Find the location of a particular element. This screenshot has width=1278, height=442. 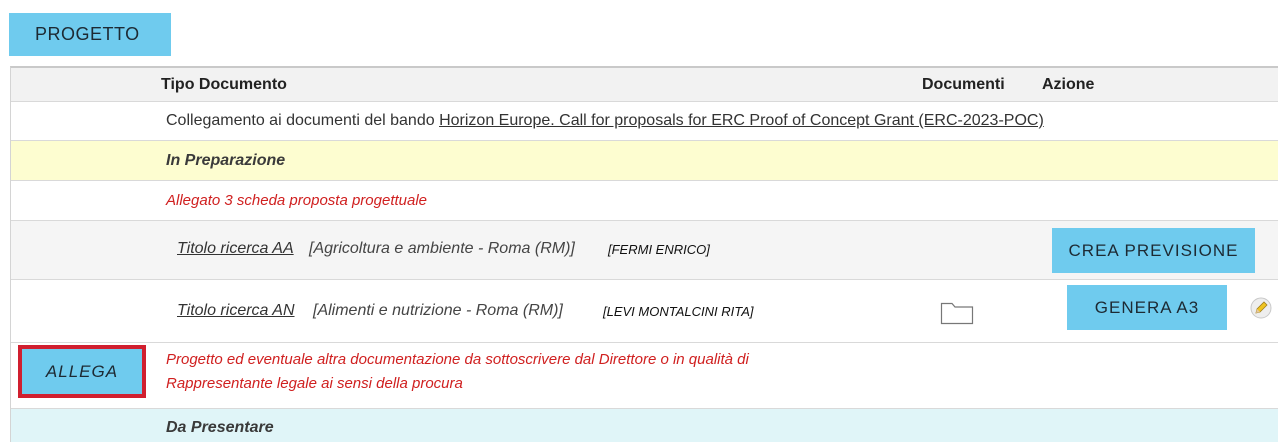

folder-icon is located at coordinates (957, 312).